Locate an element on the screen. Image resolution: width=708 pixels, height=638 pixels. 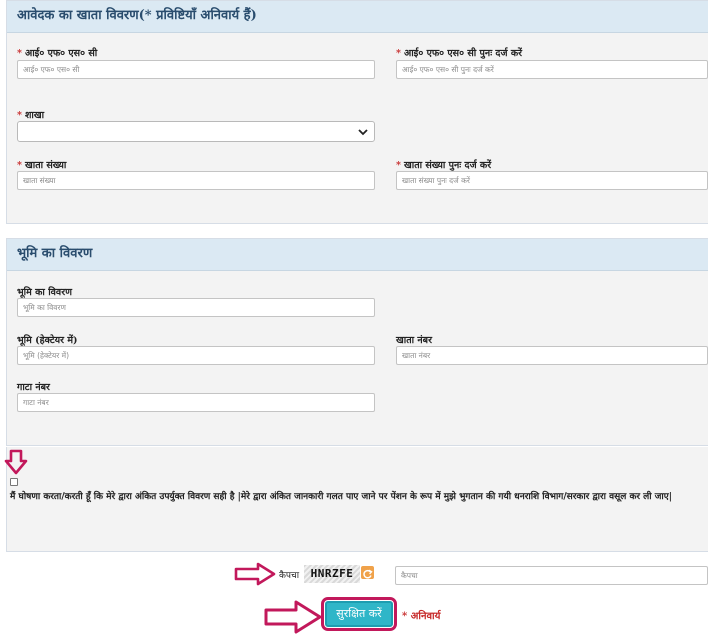
khata-number-input is located at coordinates (552, 355).